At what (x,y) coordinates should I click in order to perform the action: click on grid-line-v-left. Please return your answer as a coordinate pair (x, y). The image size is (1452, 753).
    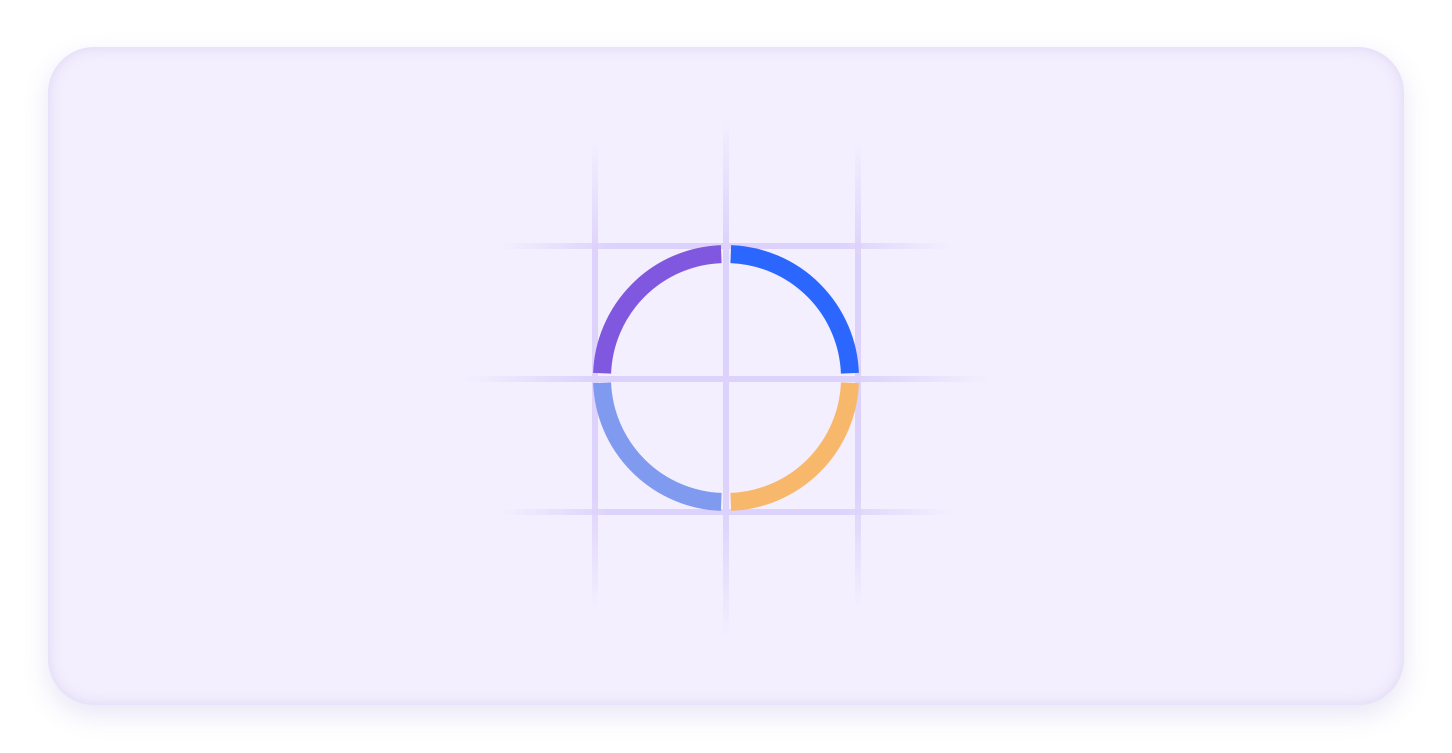
    Looking at the image, I should click on (595, 375).